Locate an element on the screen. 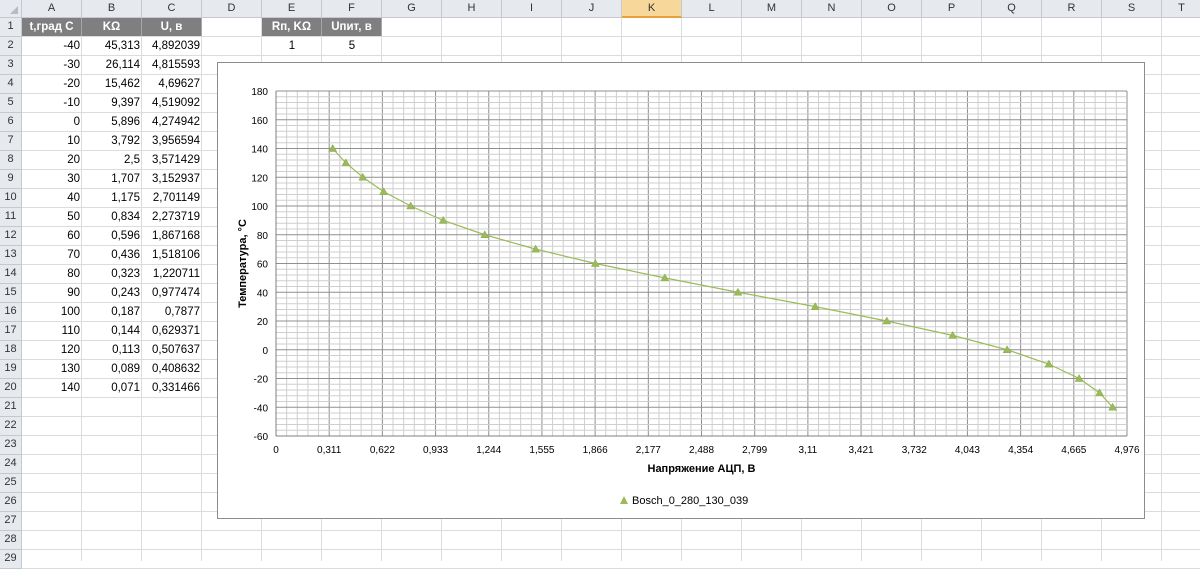  table-cell: 3,571429 is located at coordinates (172, 160).